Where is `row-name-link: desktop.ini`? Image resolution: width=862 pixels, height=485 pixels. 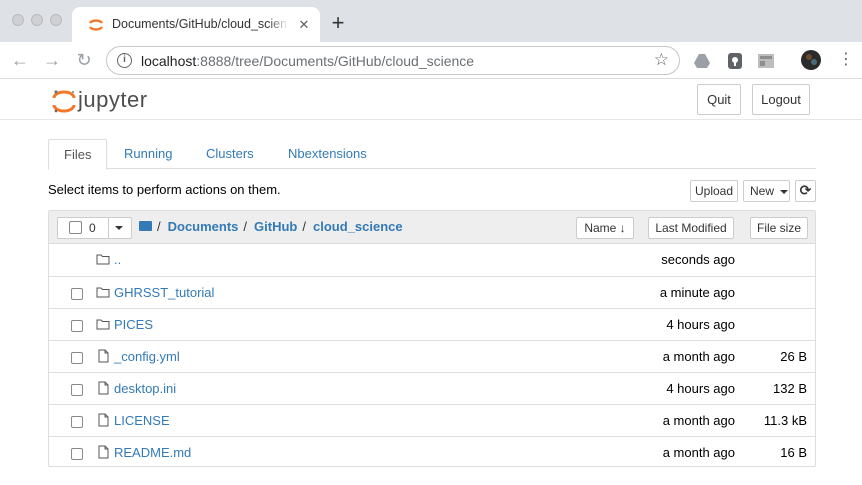 row-name-link: desktop.ini is located at coordinates (145, 388).